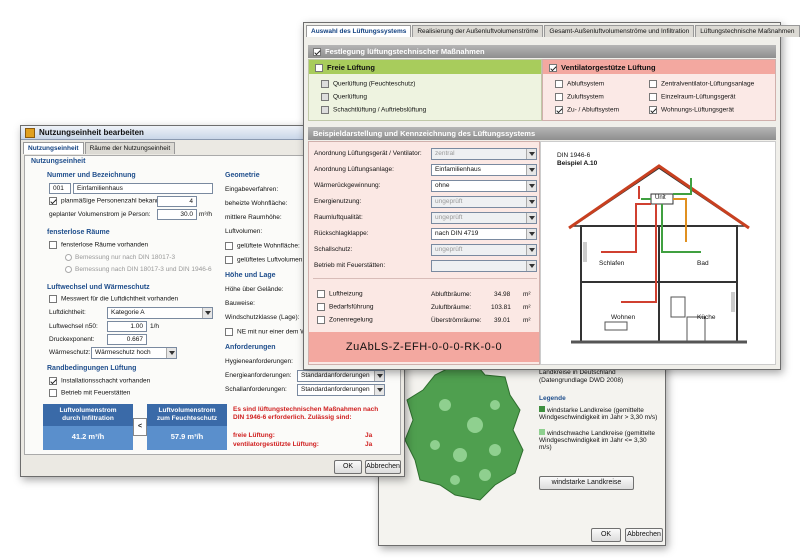 The image size is (800, 558). Describe the element at coordinates (369, 435) in the screenshot. I see `freie-lueftung-value: Ja` at that location.